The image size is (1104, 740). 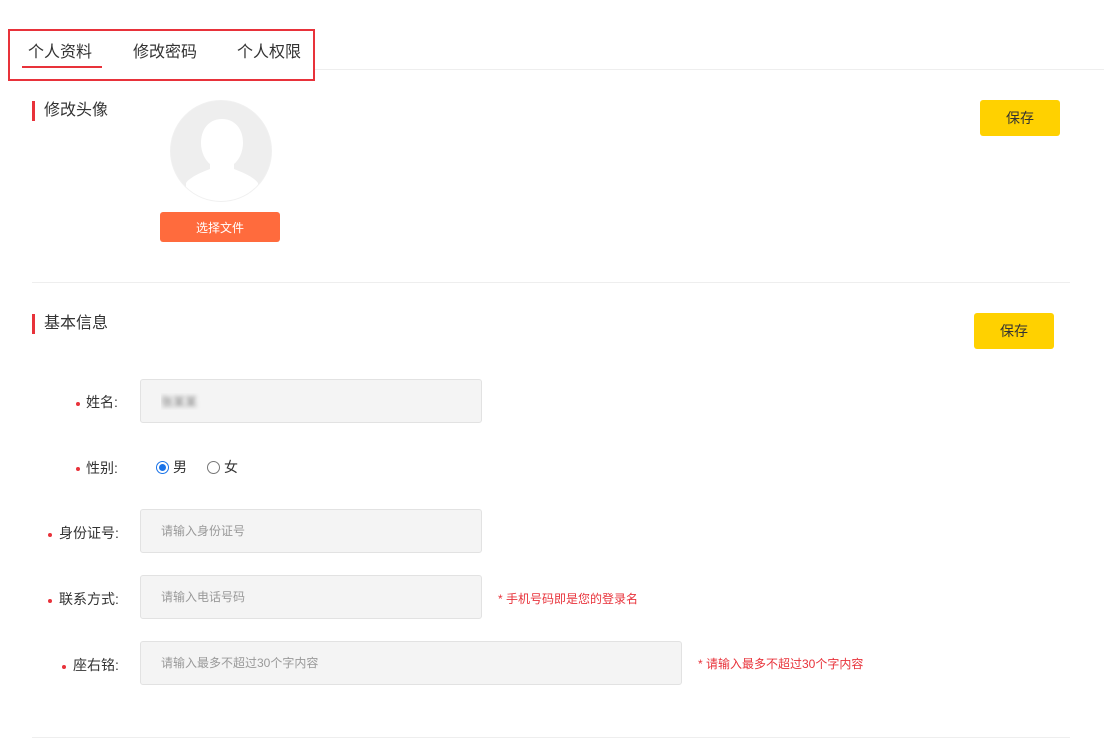 I want to click on contact-label: 联系方式:, so click(x=89, y=599).